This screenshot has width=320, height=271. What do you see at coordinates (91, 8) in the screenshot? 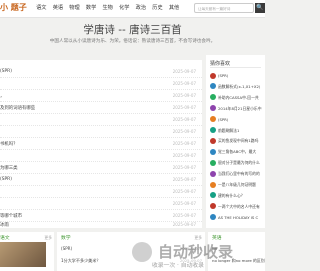
I see `nav-item: 数学` at bounding box center [91, 8].